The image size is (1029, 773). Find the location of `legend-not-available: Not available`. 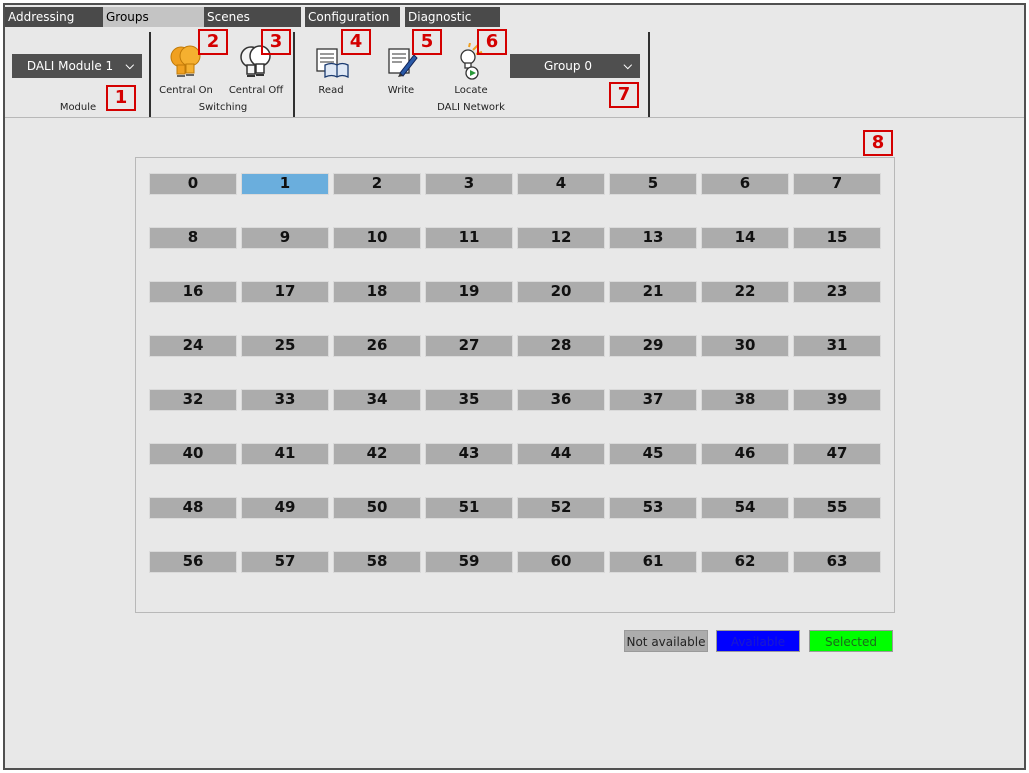

legend-not-available: Not available is located at coordinates (666, 641).